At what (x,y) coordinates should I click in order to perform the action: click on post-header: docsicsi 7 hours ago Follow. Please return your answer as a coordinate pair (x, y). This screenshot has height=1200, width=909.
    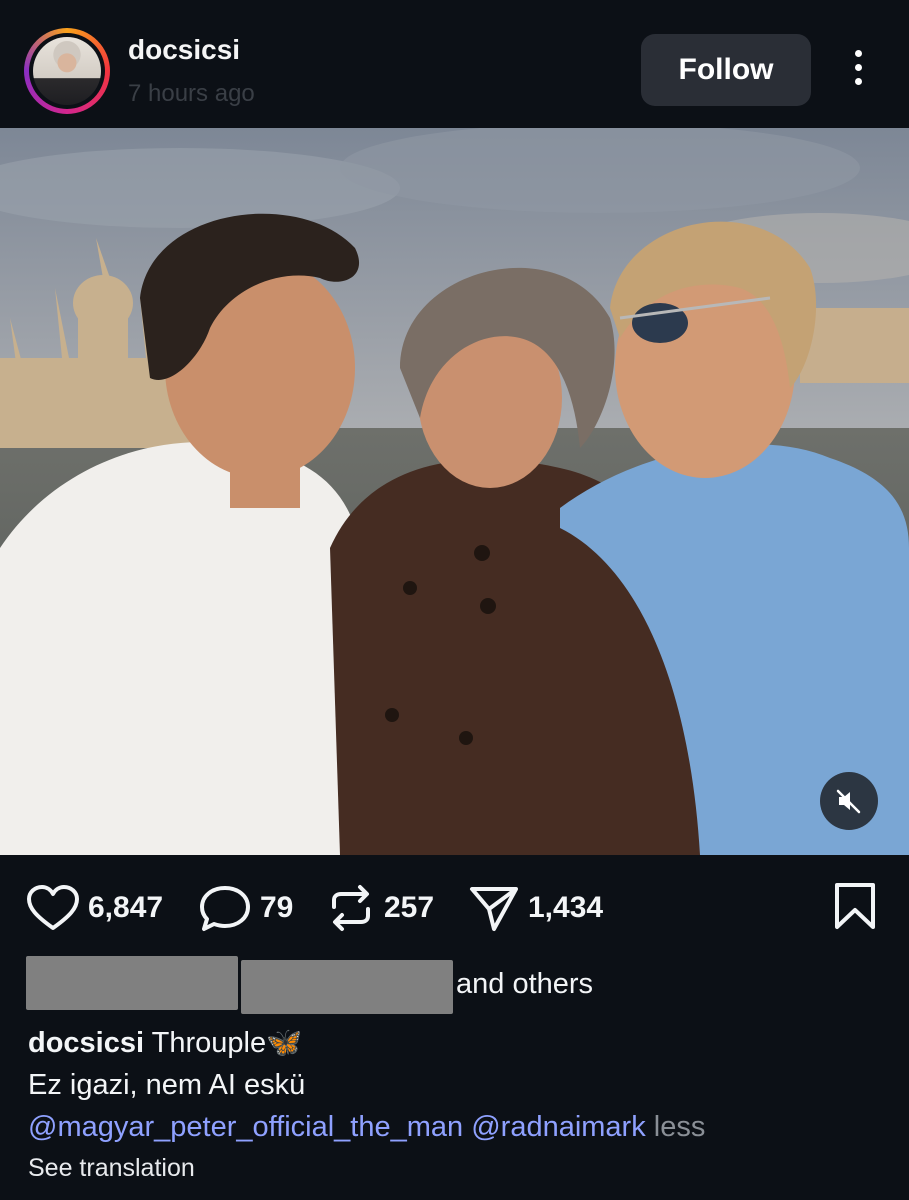
    Looking at the image, I should click on (454, 64).